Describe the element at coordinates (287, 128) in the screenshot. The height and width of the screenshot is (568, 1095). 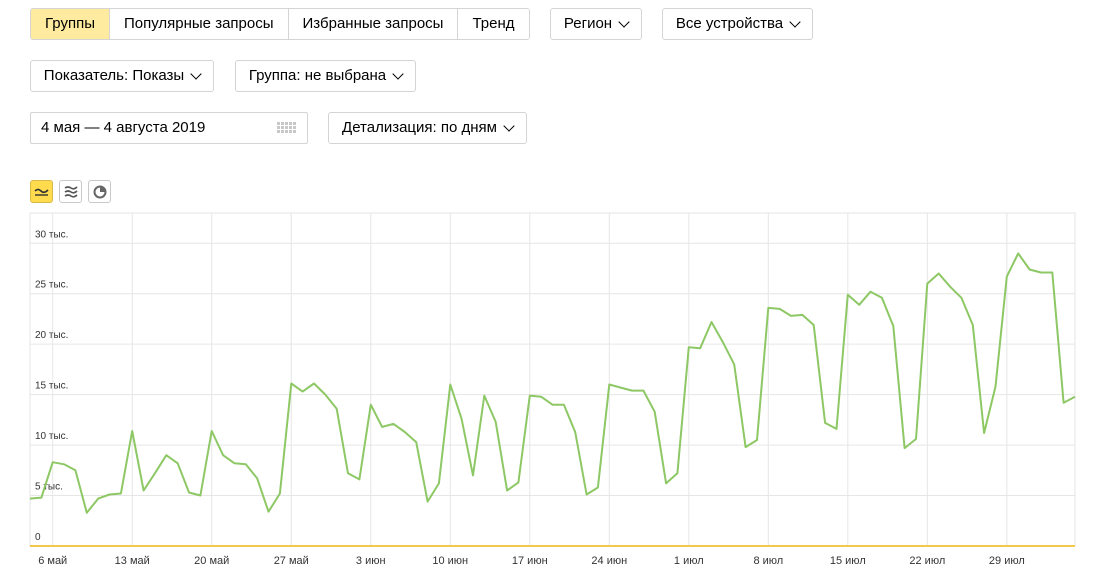
I see `calendar-icon` at that location.